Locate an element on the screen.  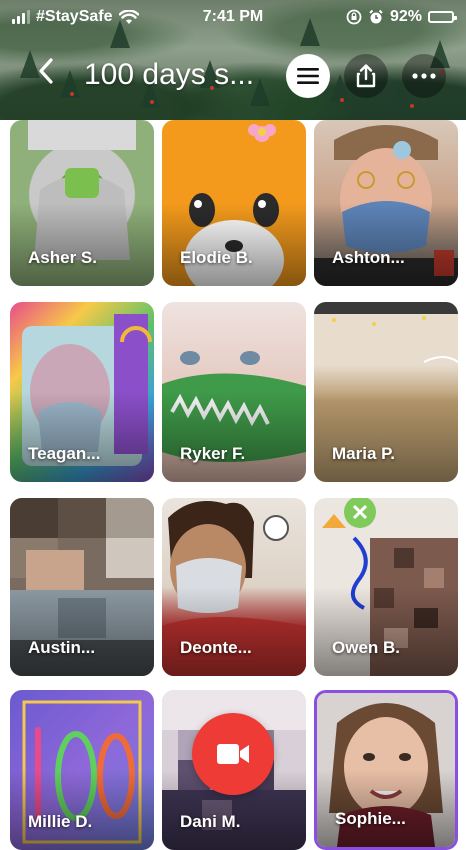
battery-icon is located at coordinates (442, 17).